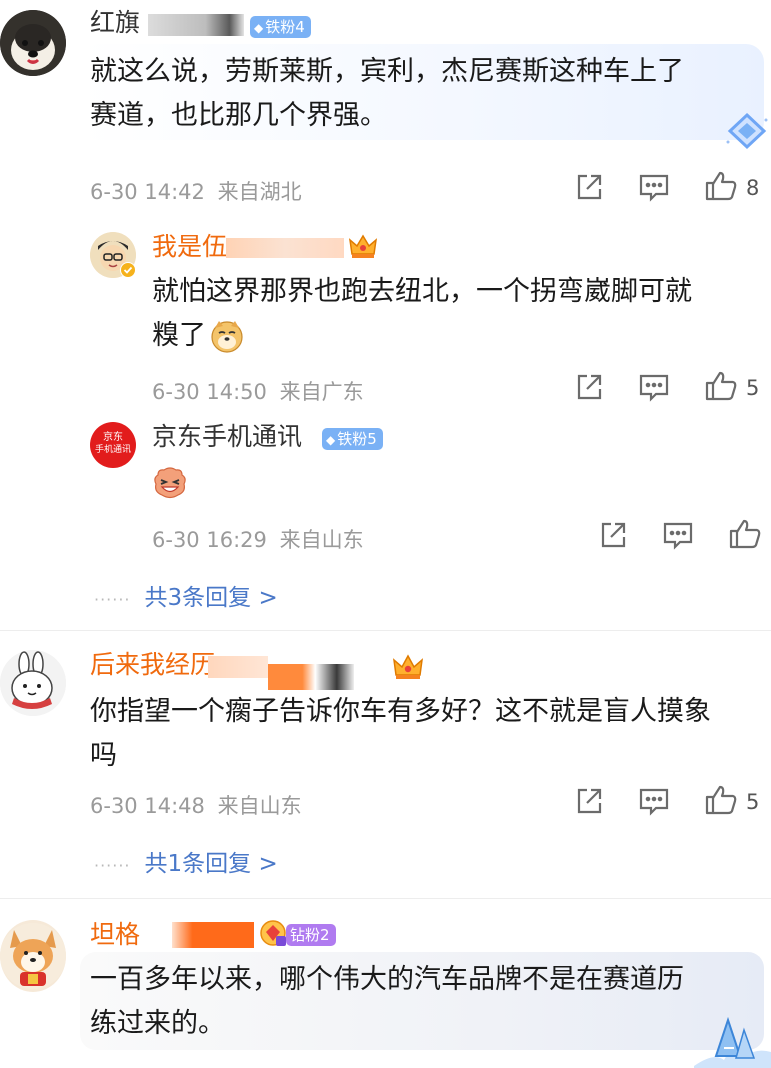 The image size is (771, 1068). Describe the element at coordinates (33, 683) in the screenshot. I see `avatar-white-rabbit` at that location.